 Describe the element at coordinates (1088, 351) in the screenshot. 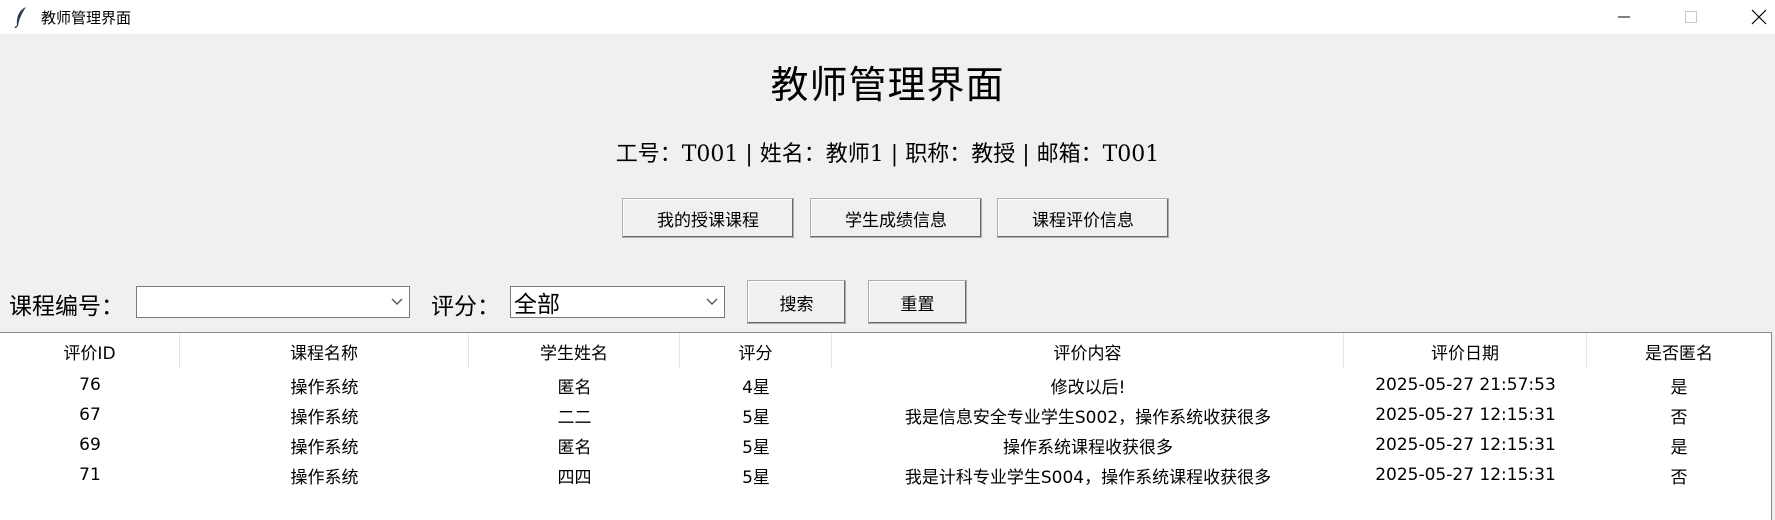

I see `column-header: 评价内容` at that location.